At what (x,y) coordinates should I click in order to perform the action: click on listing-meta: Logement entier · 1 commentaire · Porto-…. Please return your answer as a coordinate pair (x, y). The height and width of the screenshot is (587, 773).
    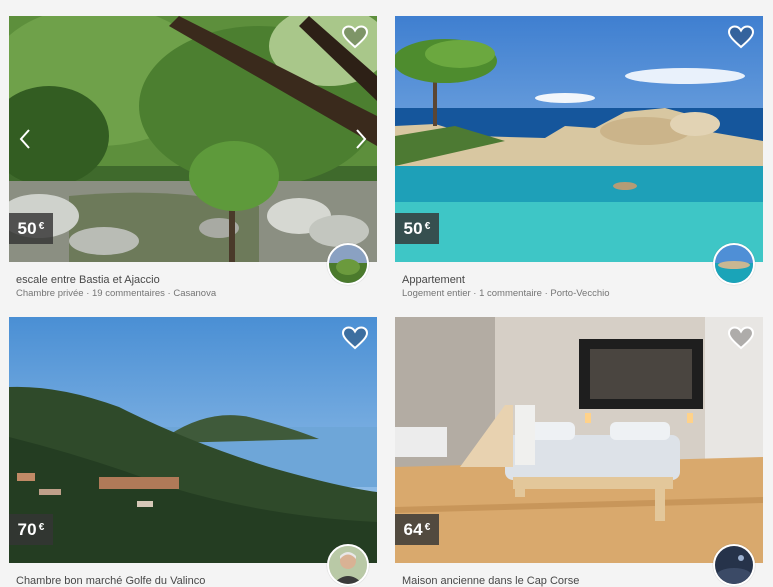
    Looking at the image, I should click on (506, 293).